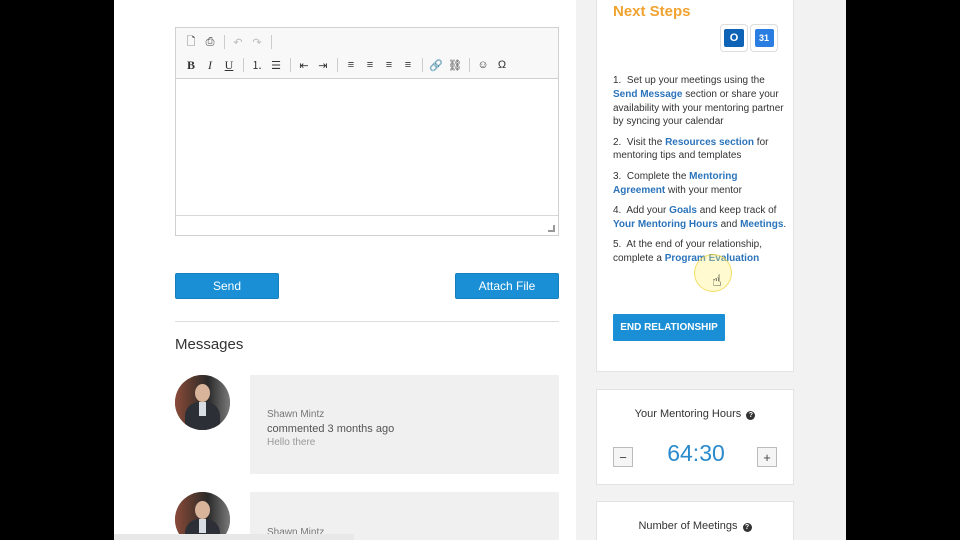 This screenshot has height=540, width=960. What do you see at coordinates (210, 42) in the screenshot?
I see `print-icon: ⎙` at bounding box center [210, 42].